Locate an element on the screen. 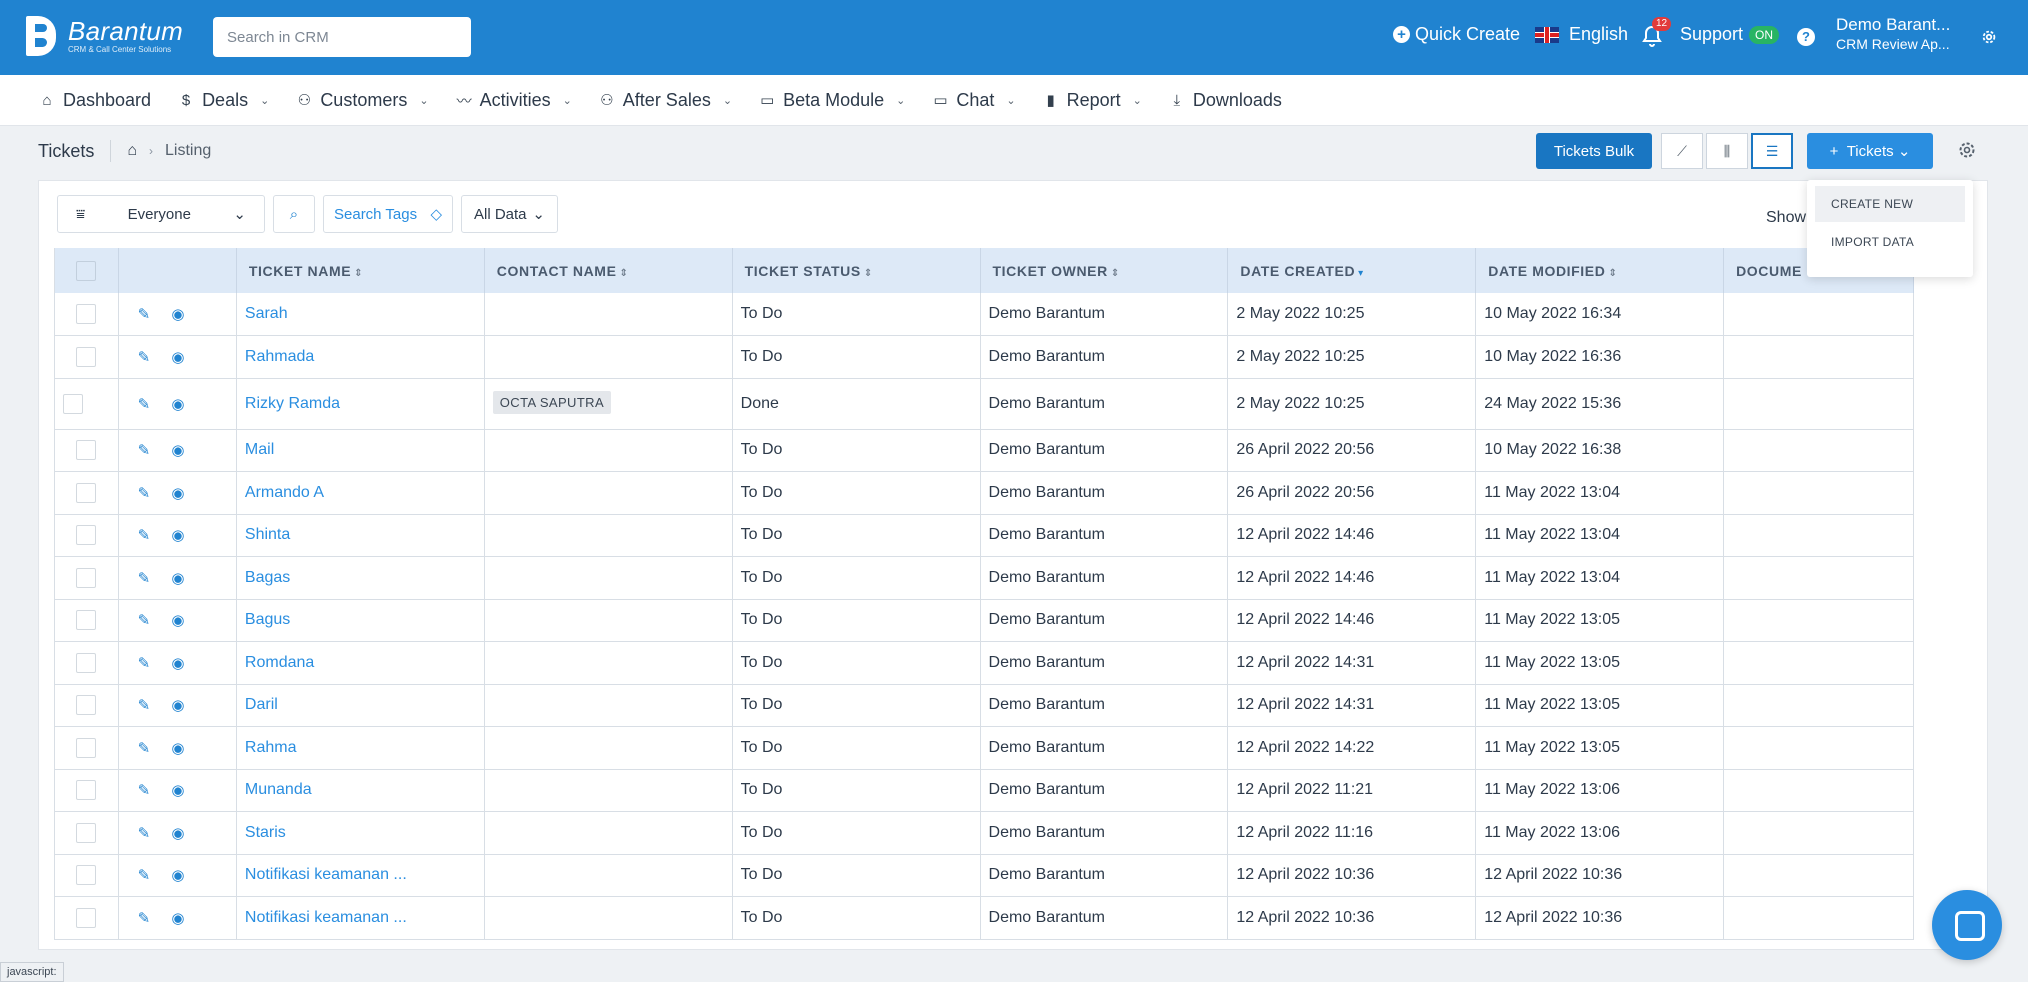 The width and height of the screenshot is (2028, 982). home-icon: ⌂ is located at coordinates (132, 151).